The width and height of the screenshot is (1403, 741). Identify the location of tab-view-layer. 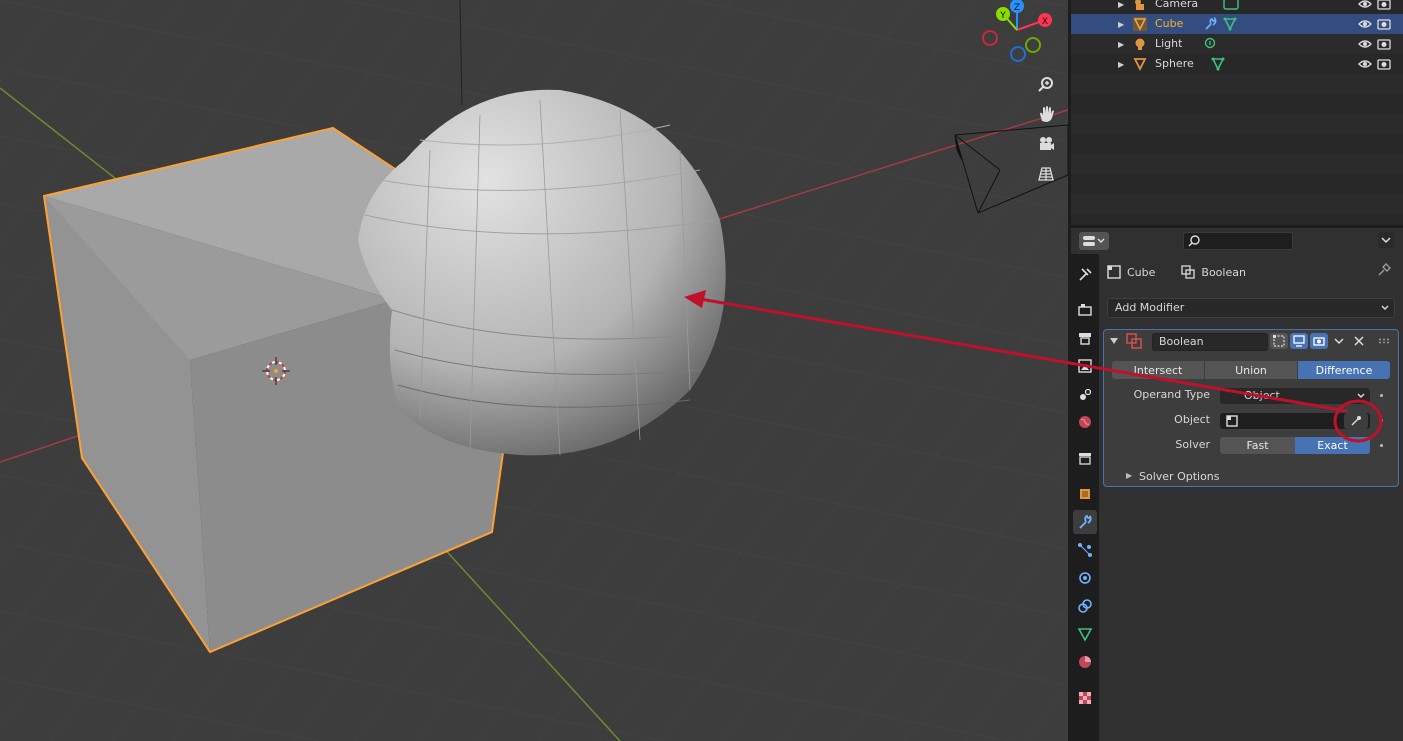
(1085, 366).